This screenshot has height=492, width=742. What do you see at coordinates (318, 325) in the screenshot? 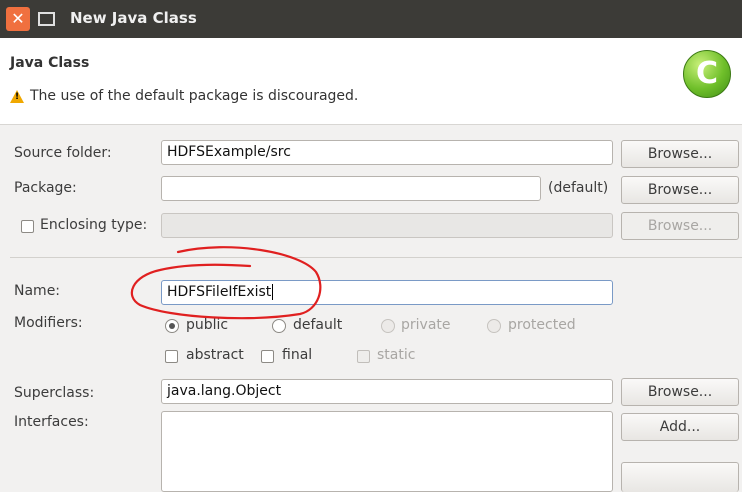
I see `radio-default-label: default` at bounding box center [318, 325].